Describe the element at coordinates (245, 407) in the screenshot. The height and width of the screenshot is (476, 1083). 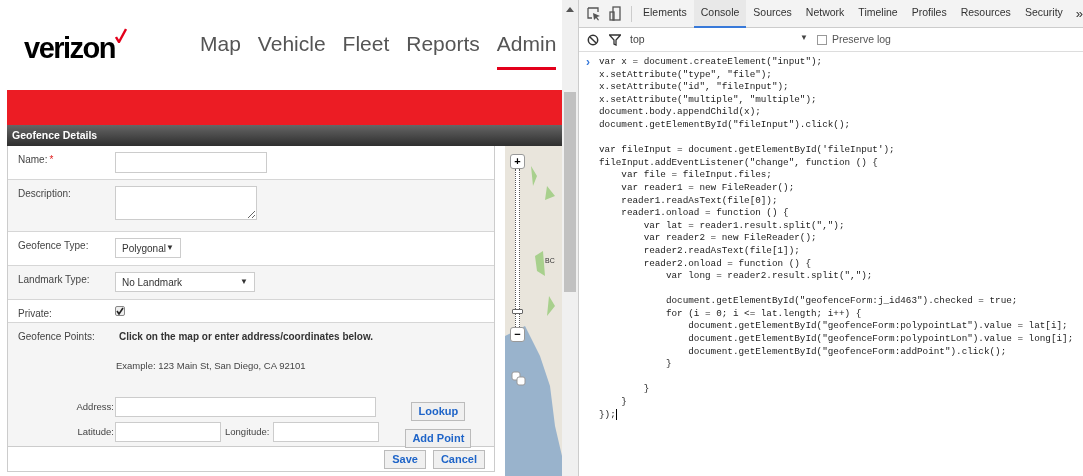
I see `address-field` at that location.